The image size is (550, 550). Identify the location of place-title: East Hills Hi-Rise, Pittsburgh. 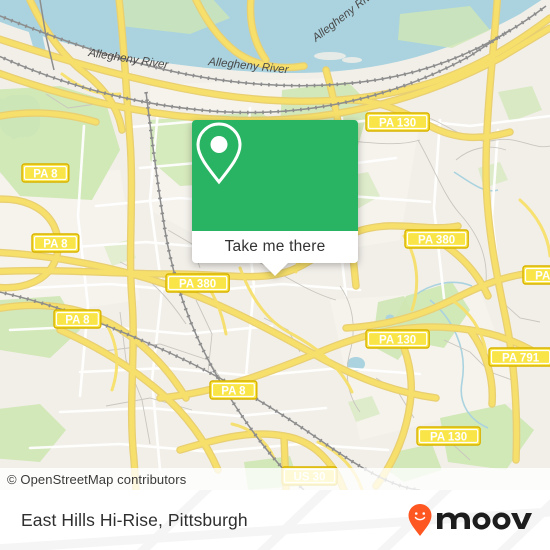
(134, 520).